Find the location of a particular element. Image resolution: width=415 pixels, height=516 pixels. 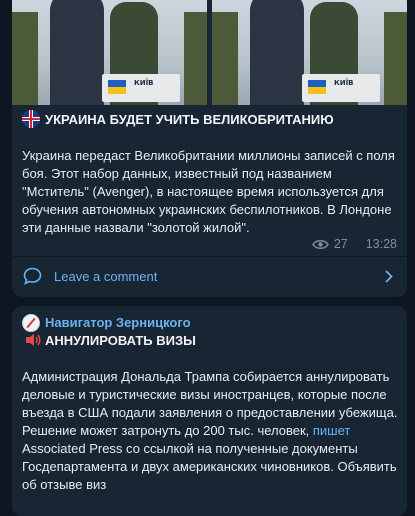

eye-icon is located at coordinates (320, 244).